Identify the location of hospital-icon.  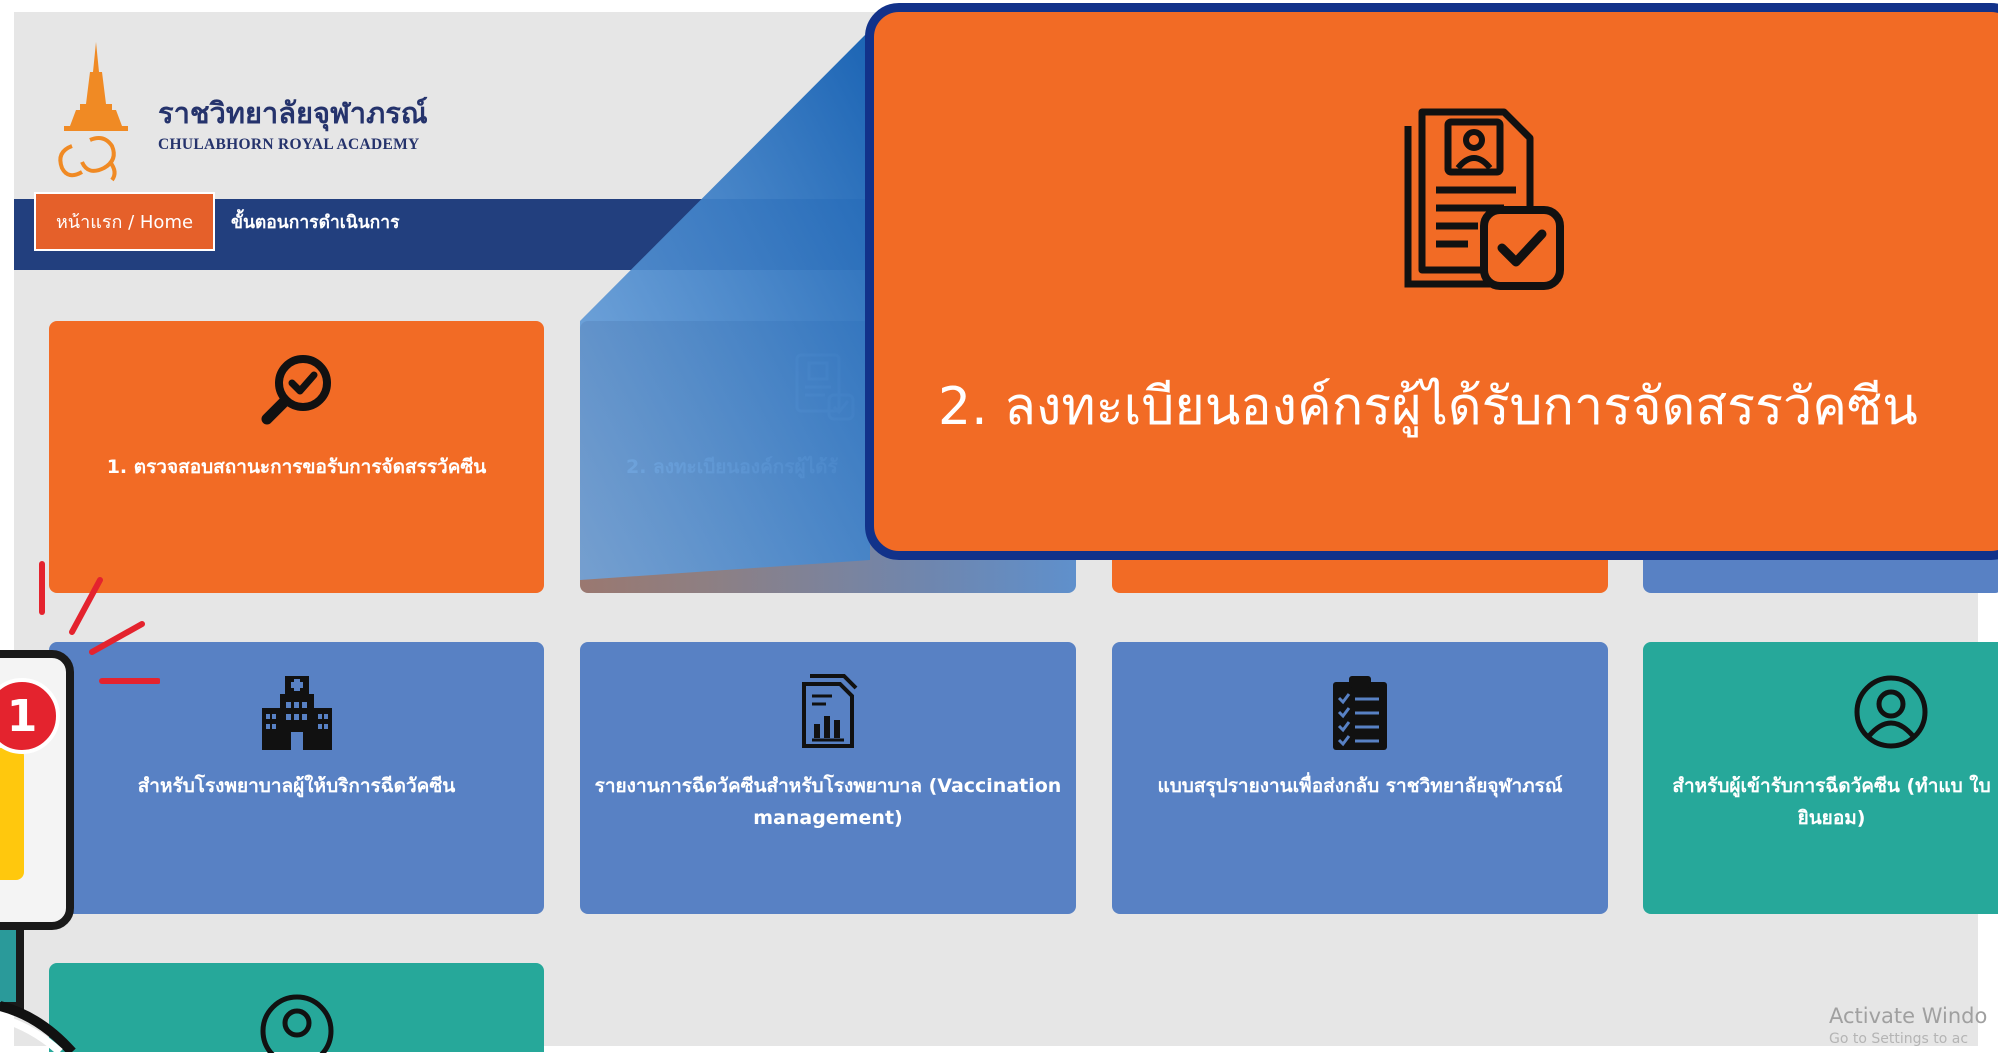
(296, 713).